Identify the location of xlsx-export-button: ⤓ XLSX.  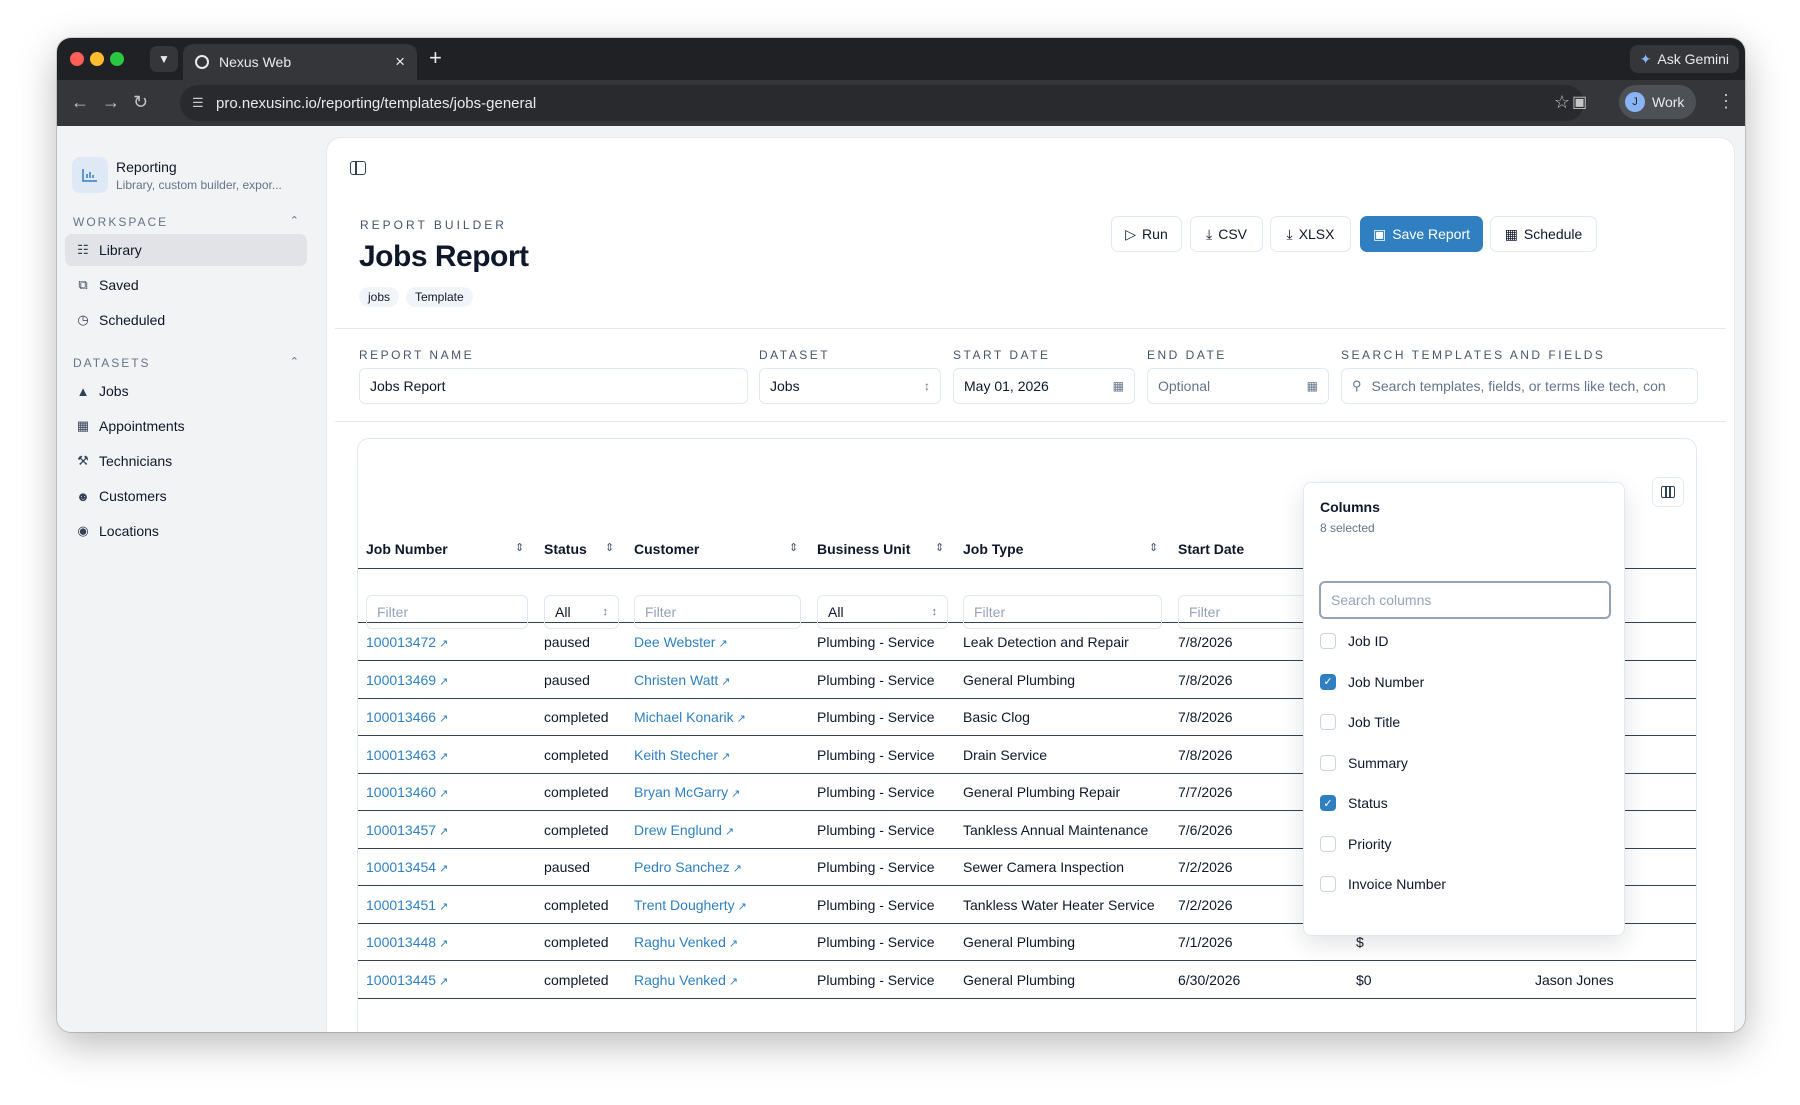
(1310, 234).